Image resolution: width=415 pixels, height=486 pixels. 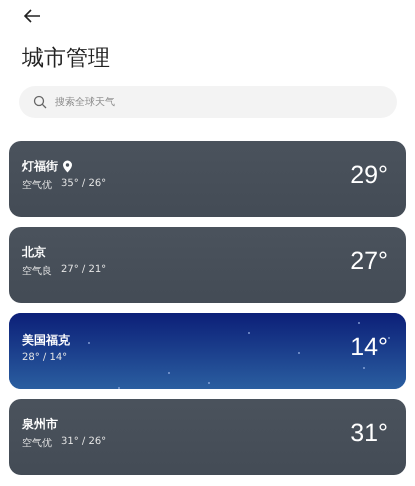 I want to click on temperature-range: 31° / 26°, so click(x=83, y=442).